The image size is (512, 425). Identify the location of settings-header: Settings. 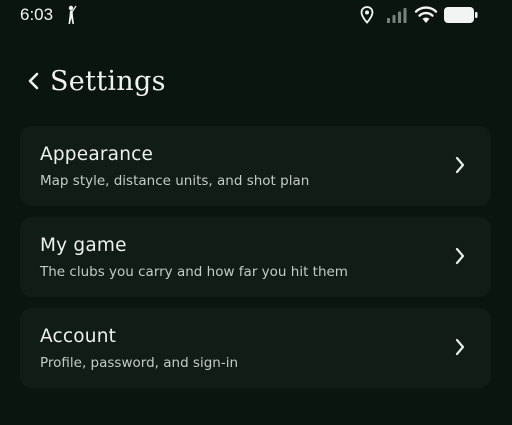
(96, 81).